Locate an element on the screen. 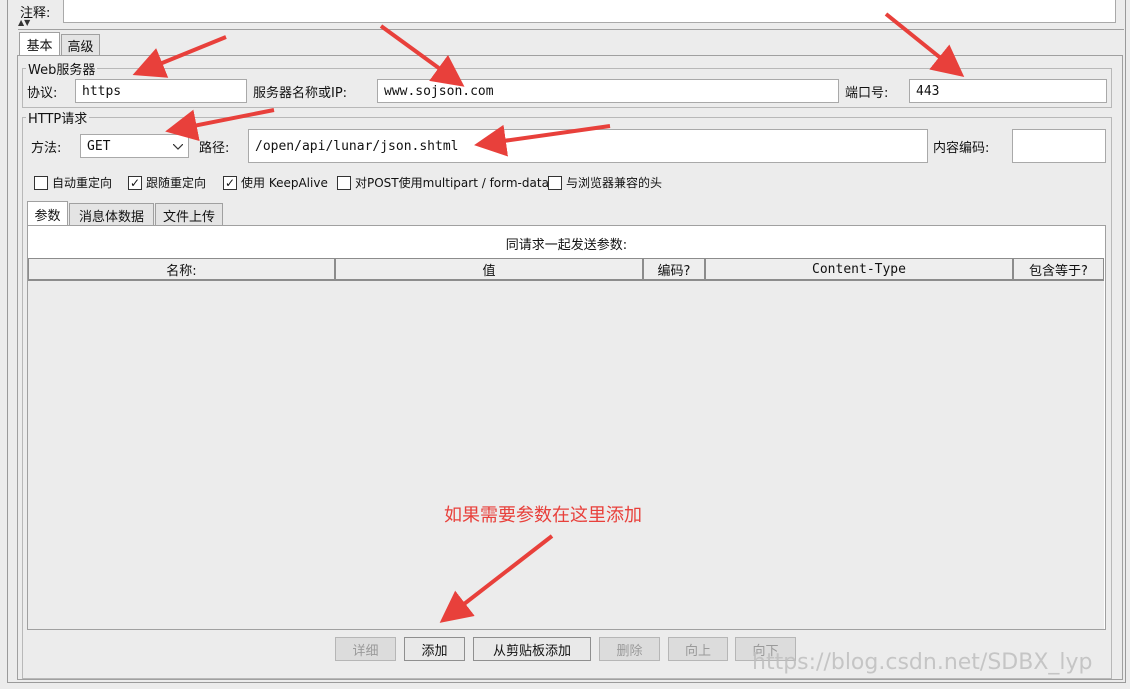  multipart-checkbox: 对POST使用multipart / form-data is located at coordinates (443, 182).